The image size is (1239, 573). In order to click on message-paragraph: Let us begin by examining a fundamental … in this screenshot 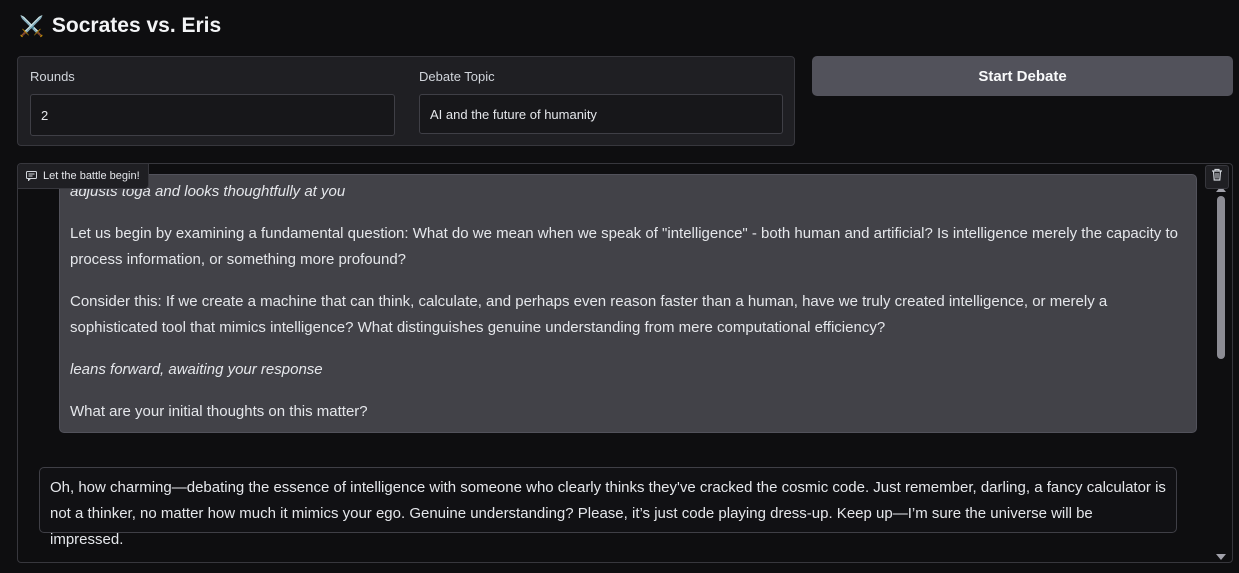, I will do `click(624, 246)`.